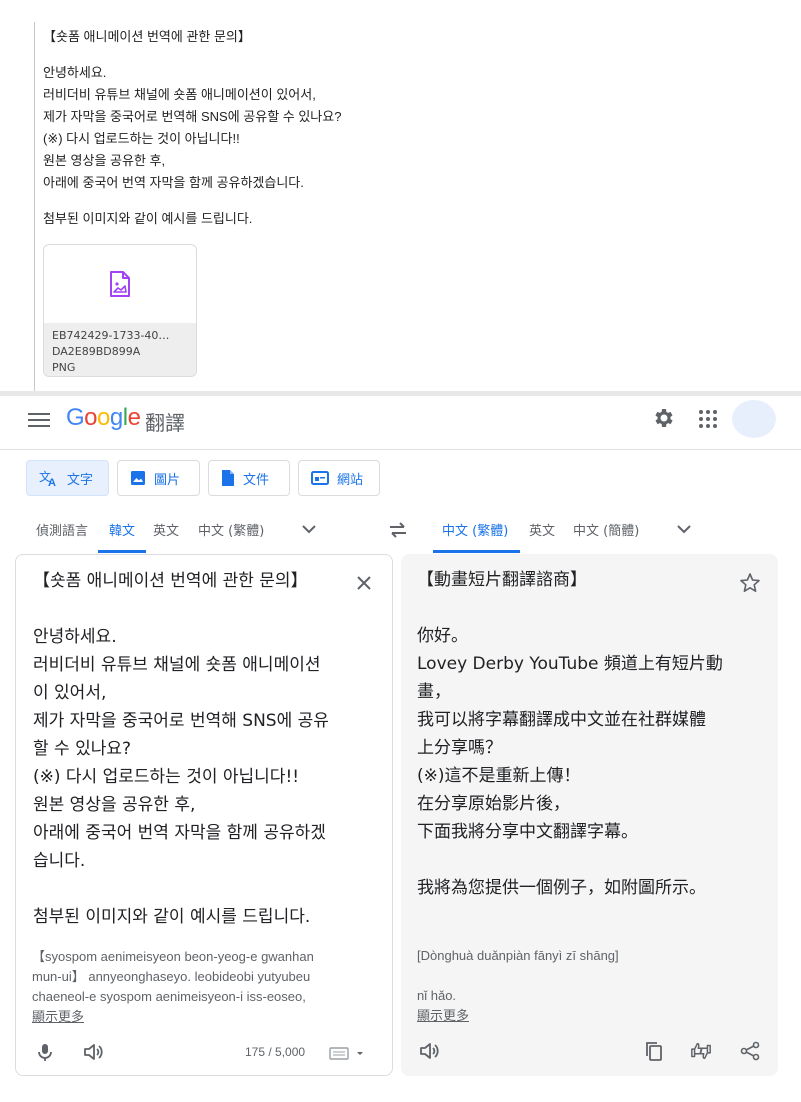 The width and height of the screenshot is (801, 1102). Describe the element at coordinates (502, 580) in the screenshot. I see `translated-text-line: 【動畫短片翻譯諮商】` at that location.